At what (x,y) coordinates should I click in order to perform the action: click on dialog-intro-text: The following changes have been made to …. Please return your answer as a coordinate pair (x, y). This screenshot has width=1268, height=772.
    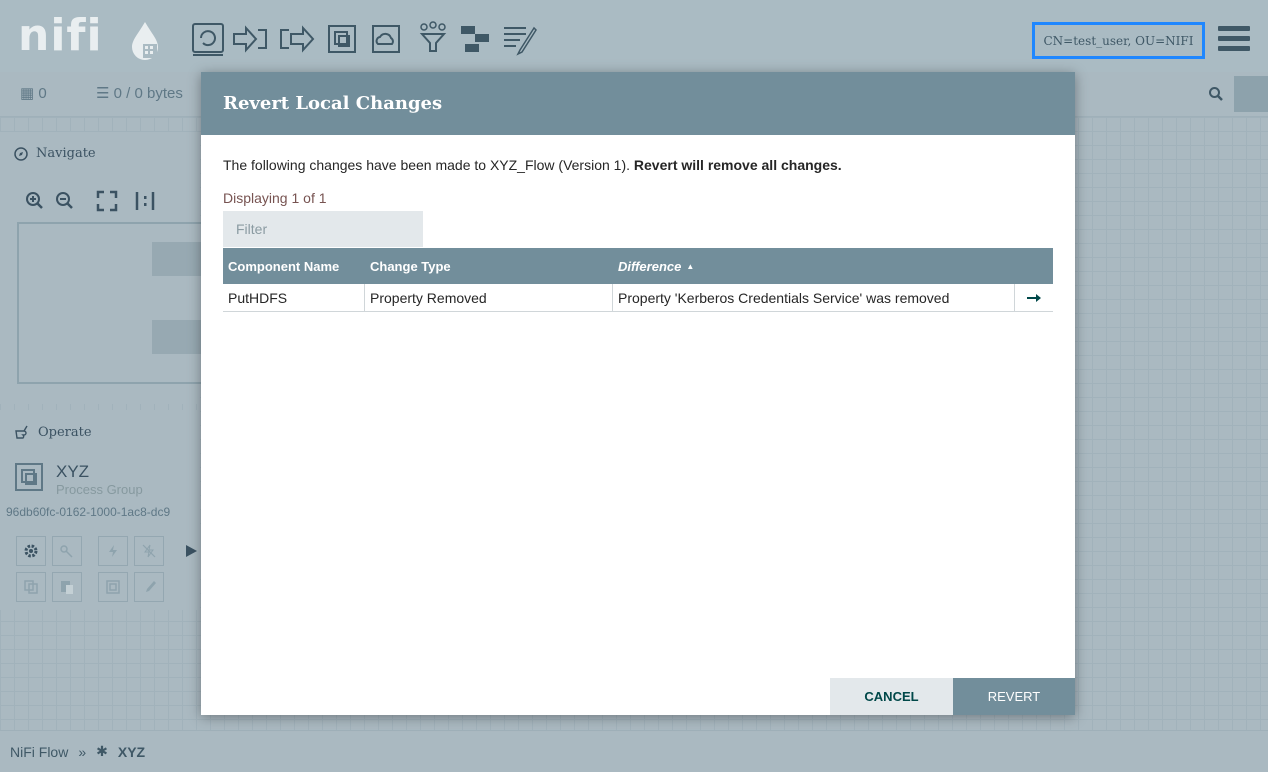
    Looking at the image, I should click on (532, 165).